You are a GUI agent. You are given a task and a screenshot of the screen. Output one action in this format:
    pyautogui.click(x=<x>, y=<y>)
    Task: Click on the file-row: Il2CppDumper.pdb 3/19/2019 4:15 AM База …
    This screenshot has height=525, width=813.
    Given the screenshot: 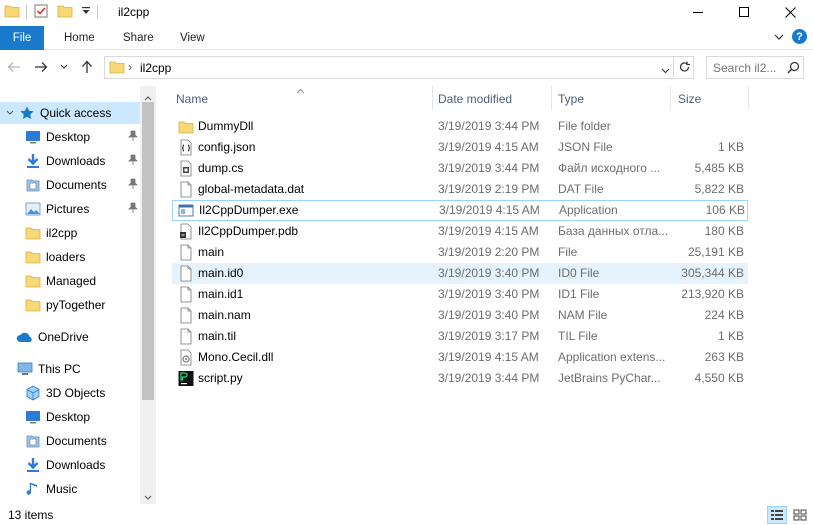 What is the action you would take?
    pyautogui.click(x=460, y=231)
    